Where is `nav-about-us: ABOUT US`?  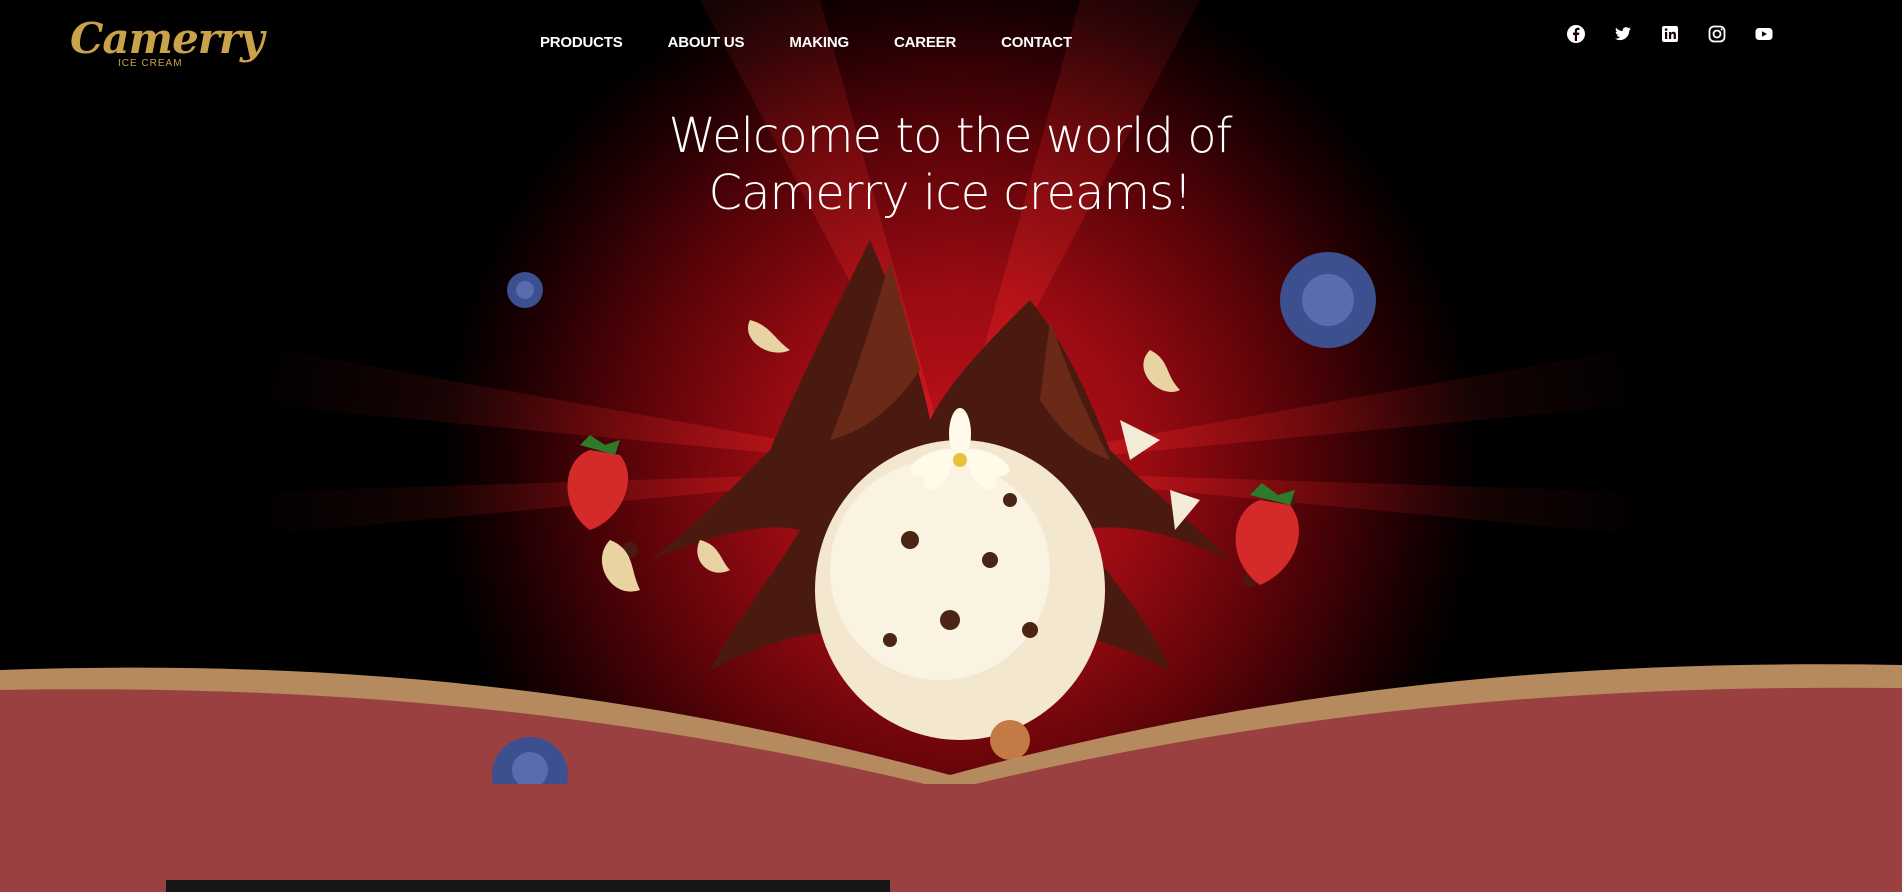
nav-about-us: ABOUT US is located at coordinates (706, 42).